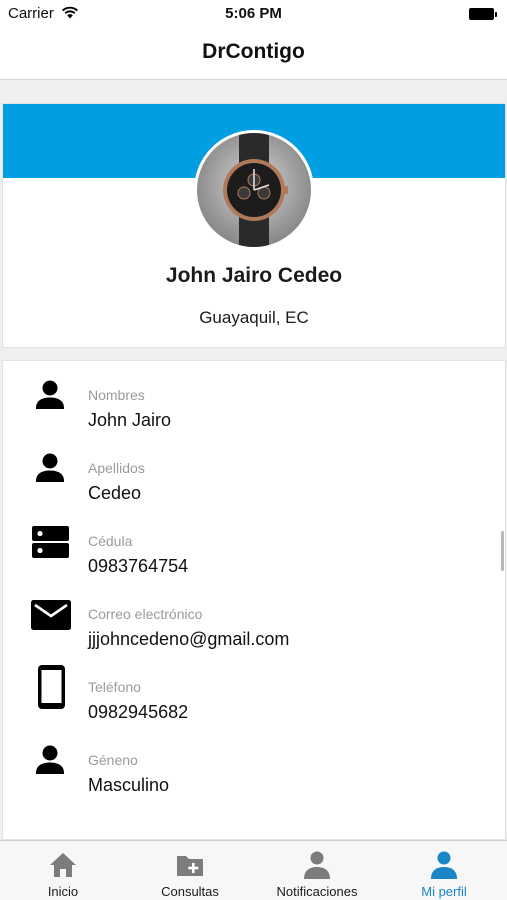 Image resolution: width=507 pixels, height=900 pixels. I want to click on detail-value: Masculino, so click(129, 785).